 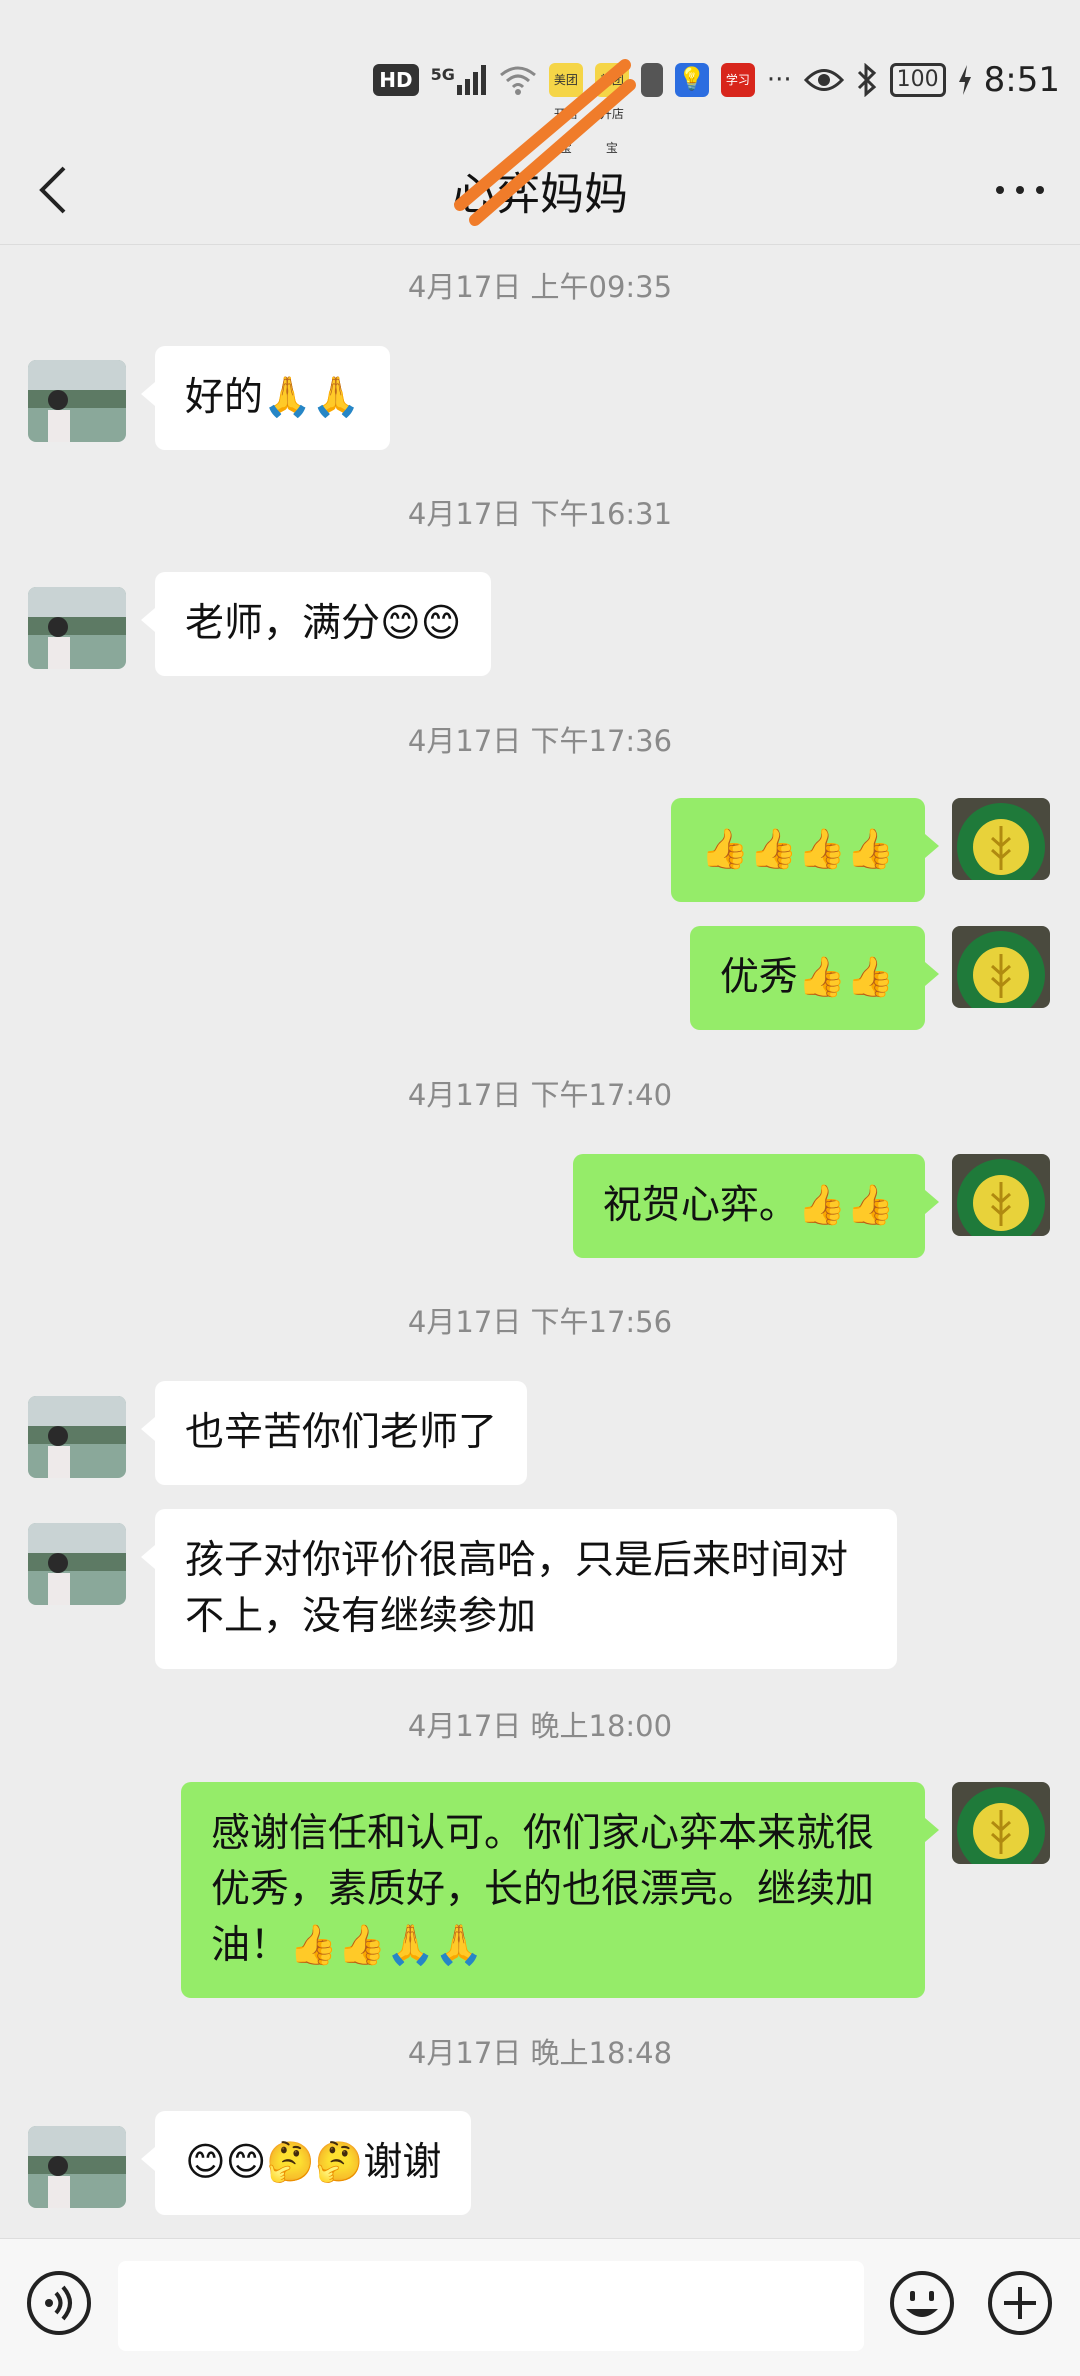 I want to click on message-bubble-outgoing: 👍👍👍👍, so click(x=805, y=850).